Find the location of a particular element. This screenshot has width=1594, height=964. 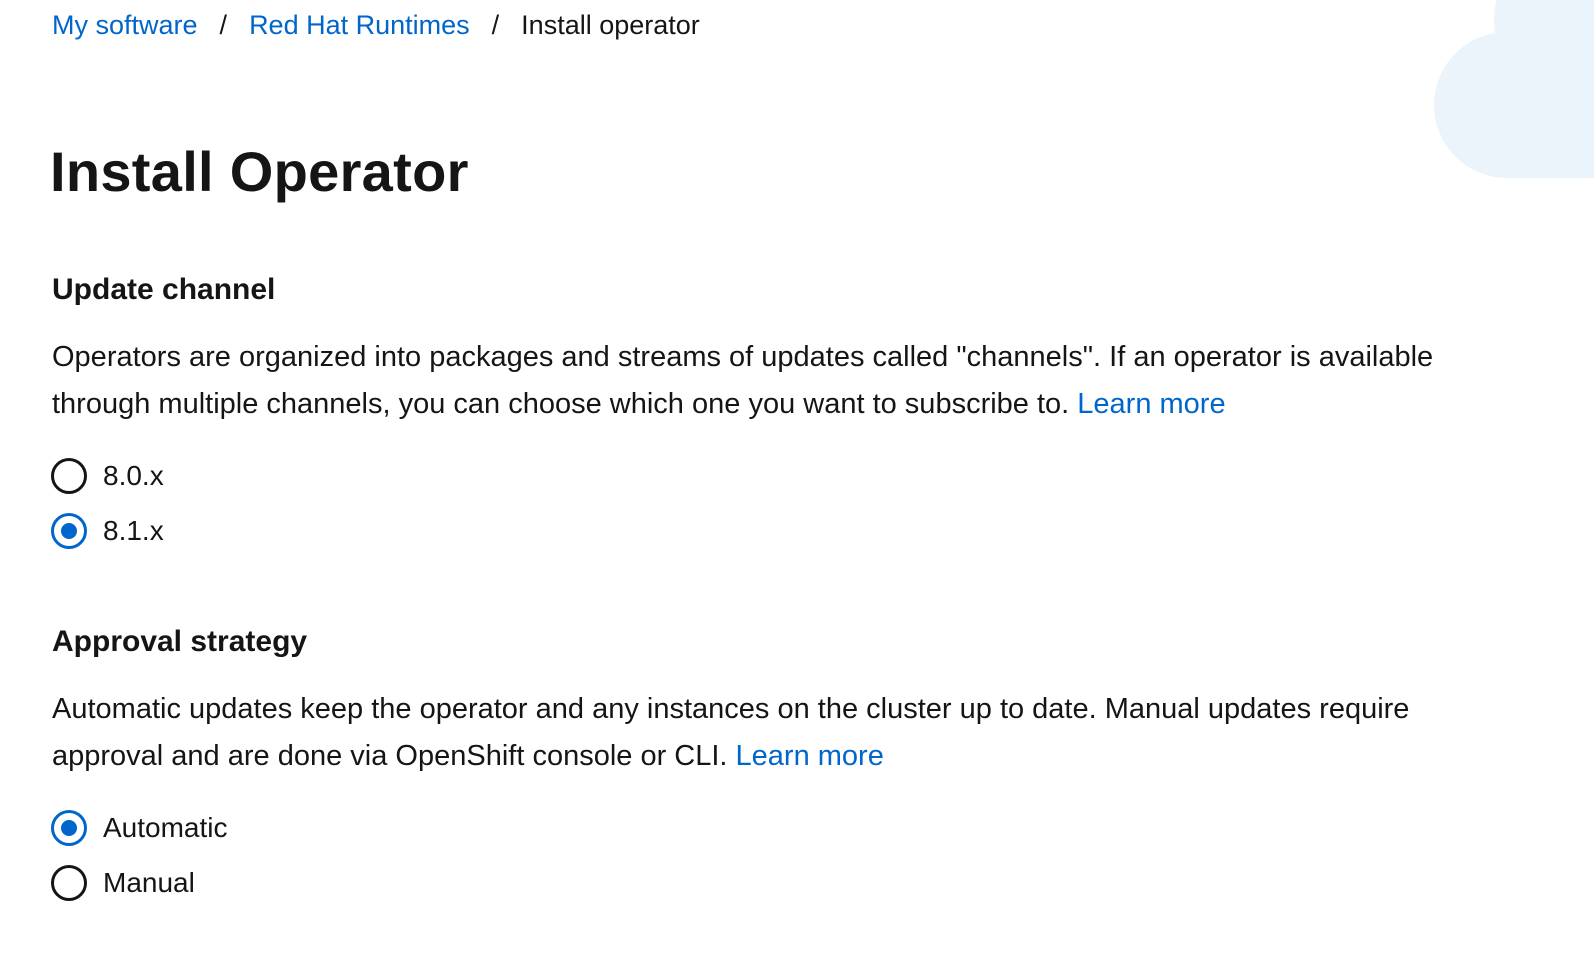

breadcrumb-current: Install operator is located at coordinates (610, 25).